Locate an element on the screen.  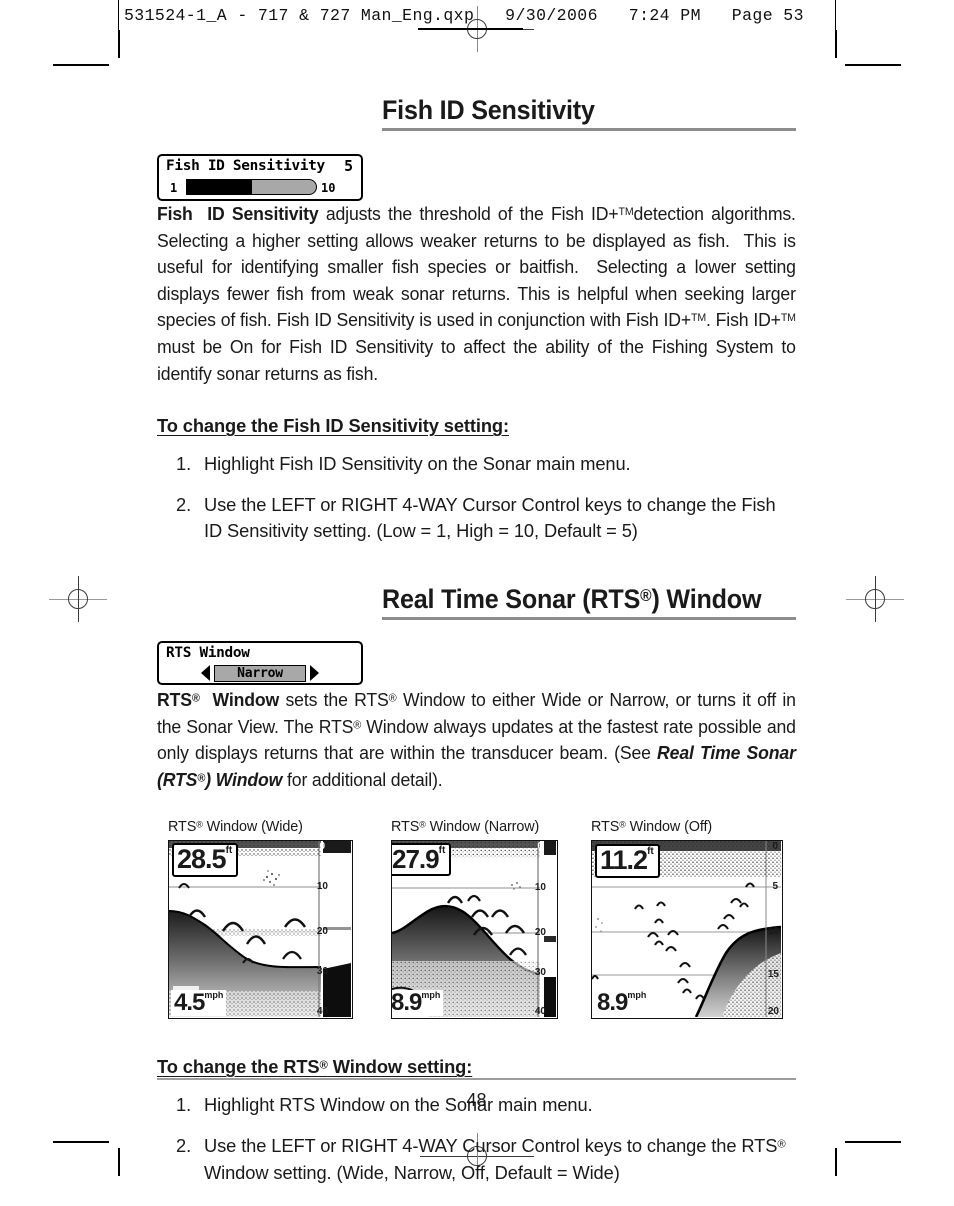
depth-readout: 28.5 ft is located at coordinates (205, 860).